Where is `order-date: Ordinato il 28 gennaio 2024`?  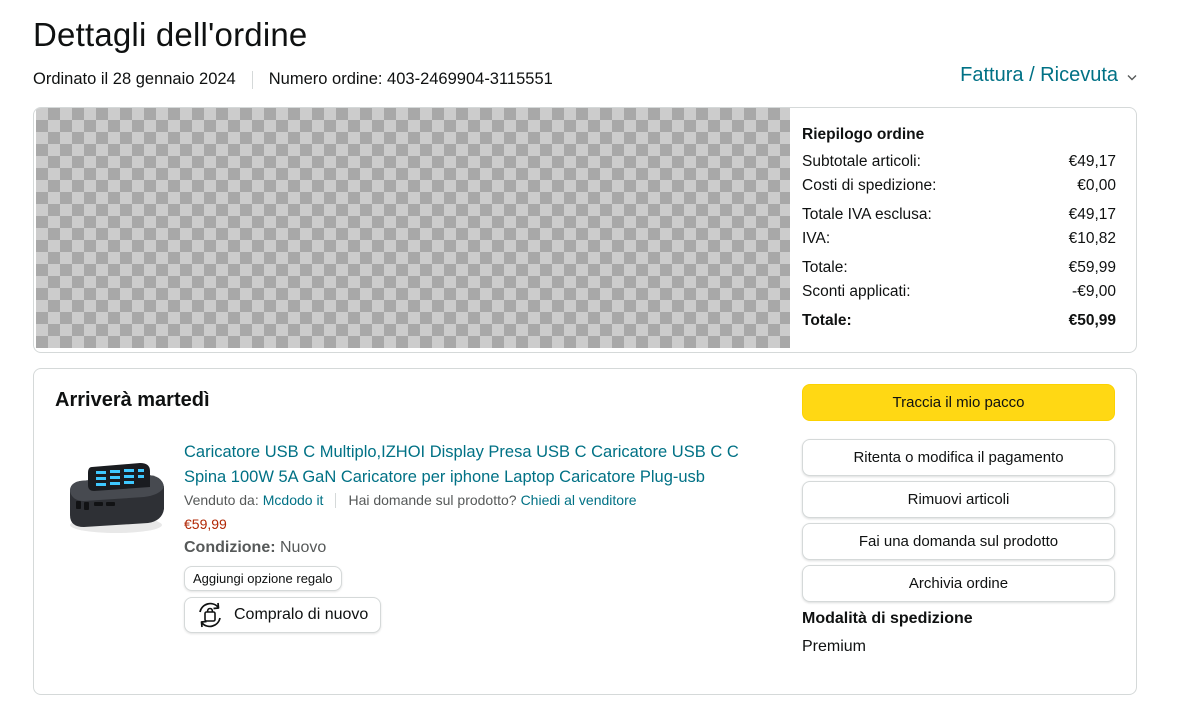
order-date: Ordinato il 28 gennaio 2024 is located at coordinates (134, 79).